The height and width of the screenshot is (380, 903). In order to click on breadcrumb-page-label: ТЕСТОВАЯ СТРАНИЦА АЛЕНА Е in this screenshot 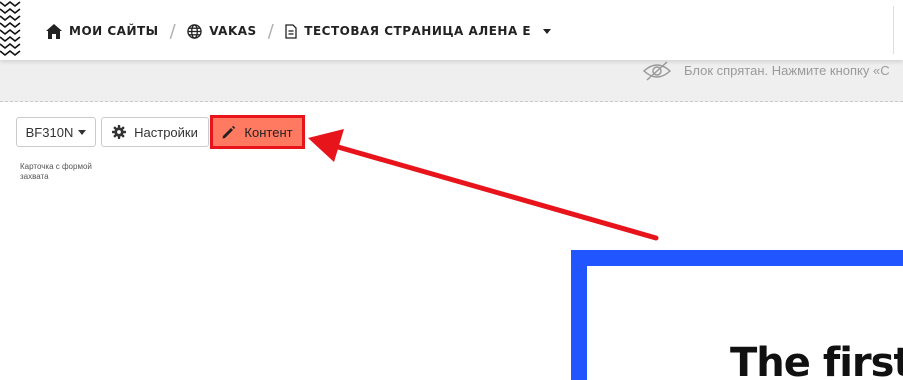, I will do `click(418, 31)`.